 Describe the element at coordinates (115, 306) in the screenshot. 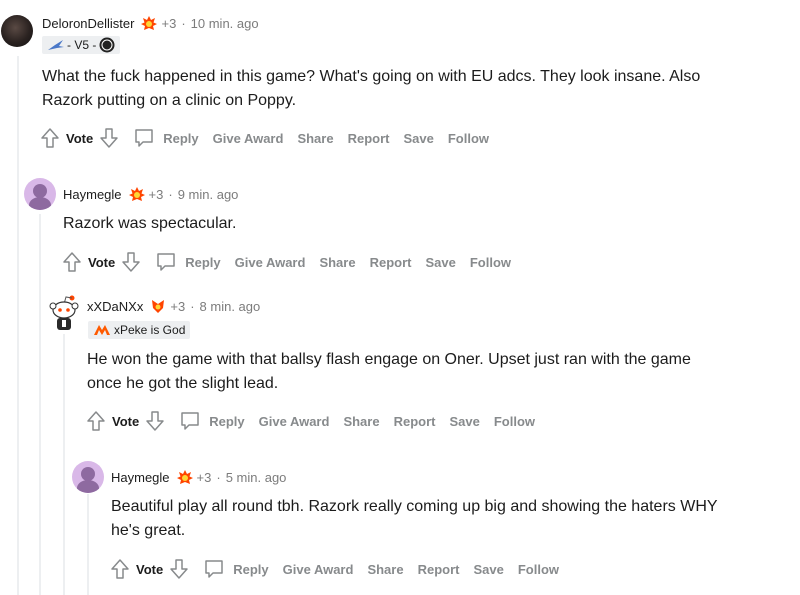

I see `username: xXDaNXx` at that location.